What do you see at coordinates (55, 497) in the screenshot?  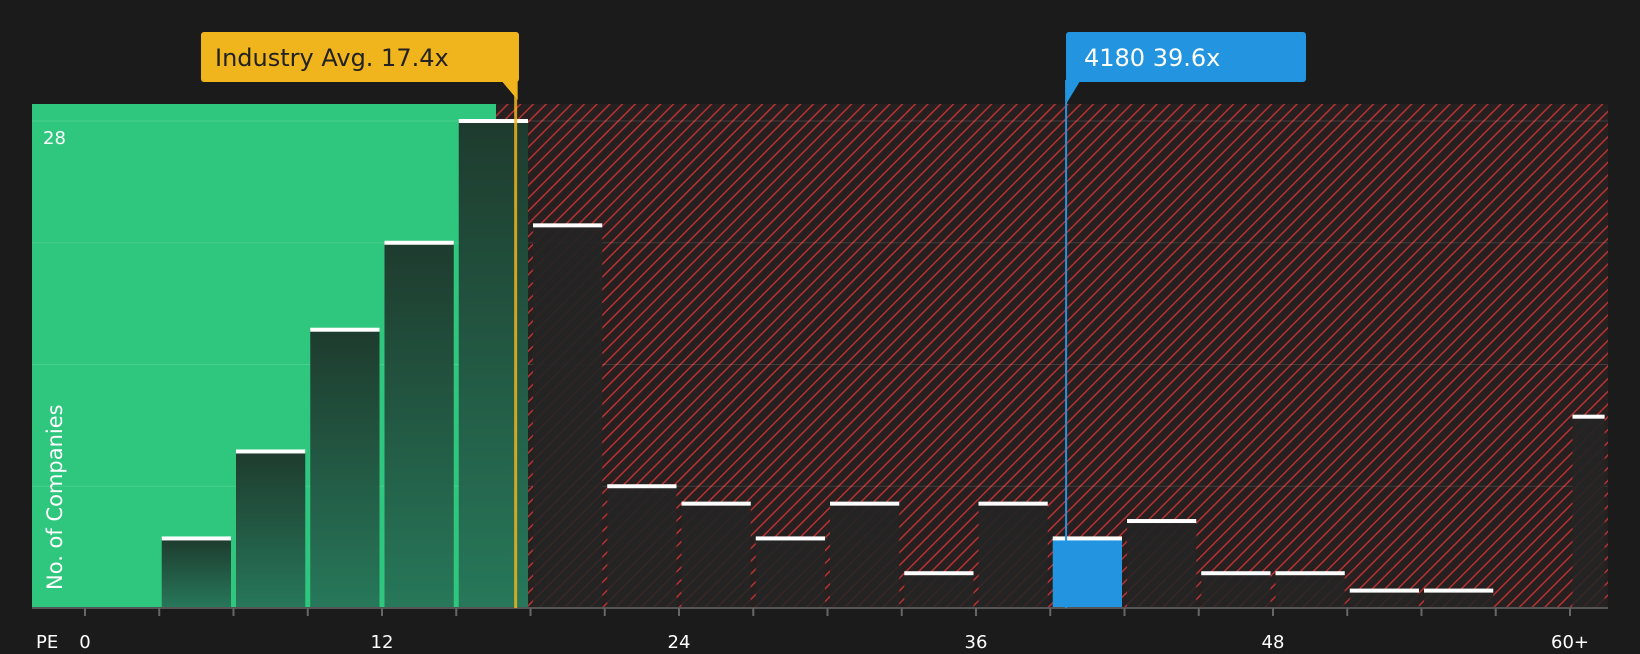 I see `y-axis-label: No. of Companies` at bounding box center [55, 497].